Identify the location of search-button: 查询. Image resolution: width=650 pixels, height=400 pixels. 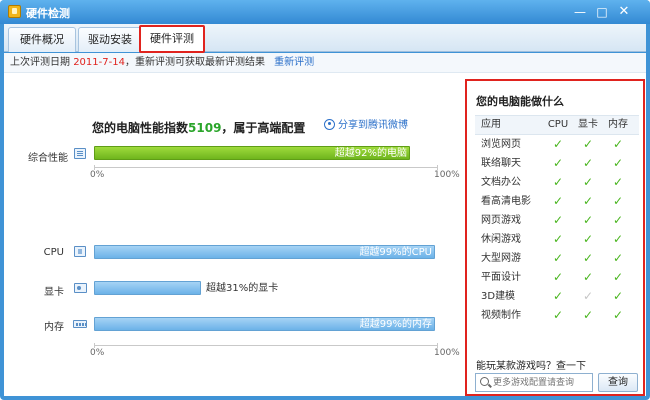
(618, 382).